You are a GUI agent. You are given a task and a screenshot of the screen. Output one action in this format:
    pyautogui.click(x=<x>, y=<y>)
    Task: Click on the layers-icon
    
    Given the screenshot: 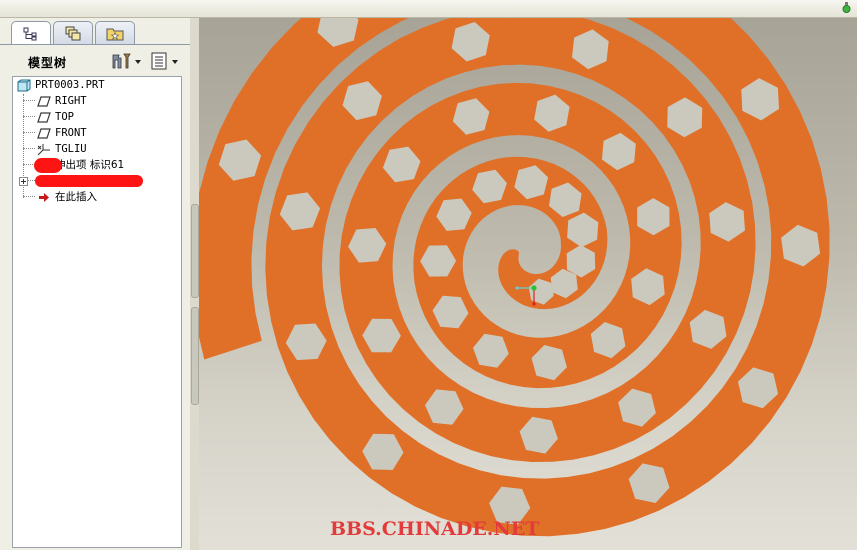 What is the action you would take?
    pyautogui.click(x=73, y=33)
    